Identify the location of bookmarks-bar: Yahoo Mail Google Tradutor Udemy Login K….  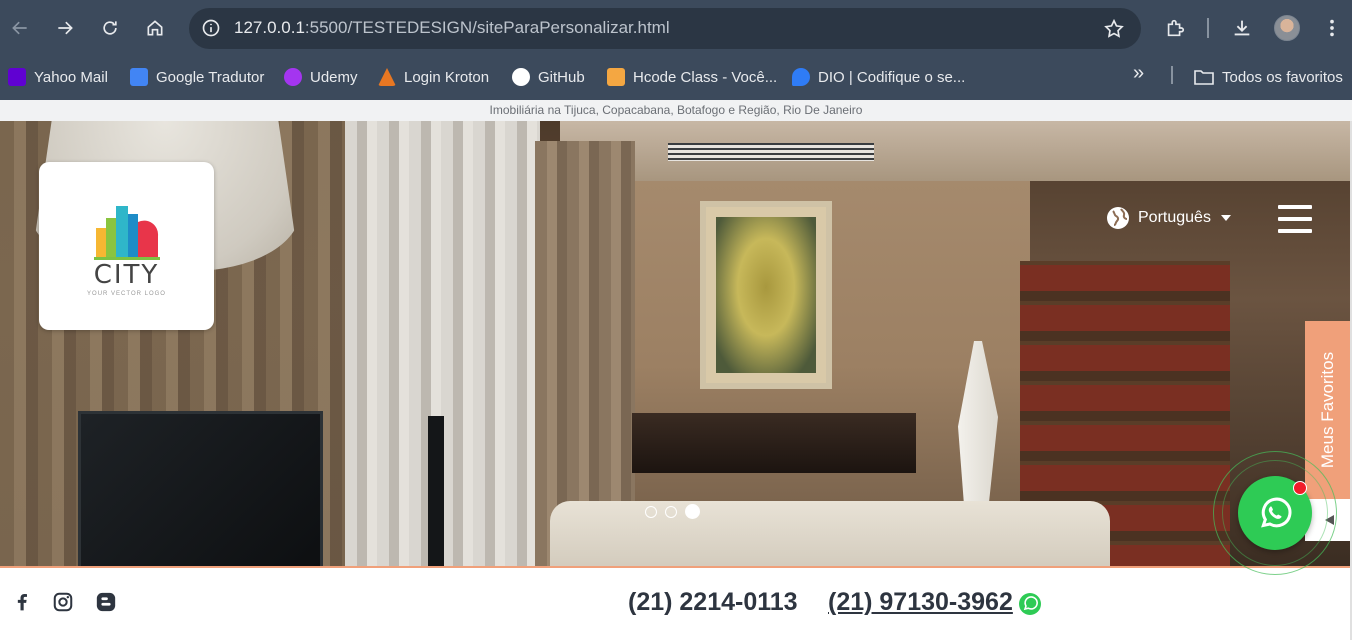
(676, 78).